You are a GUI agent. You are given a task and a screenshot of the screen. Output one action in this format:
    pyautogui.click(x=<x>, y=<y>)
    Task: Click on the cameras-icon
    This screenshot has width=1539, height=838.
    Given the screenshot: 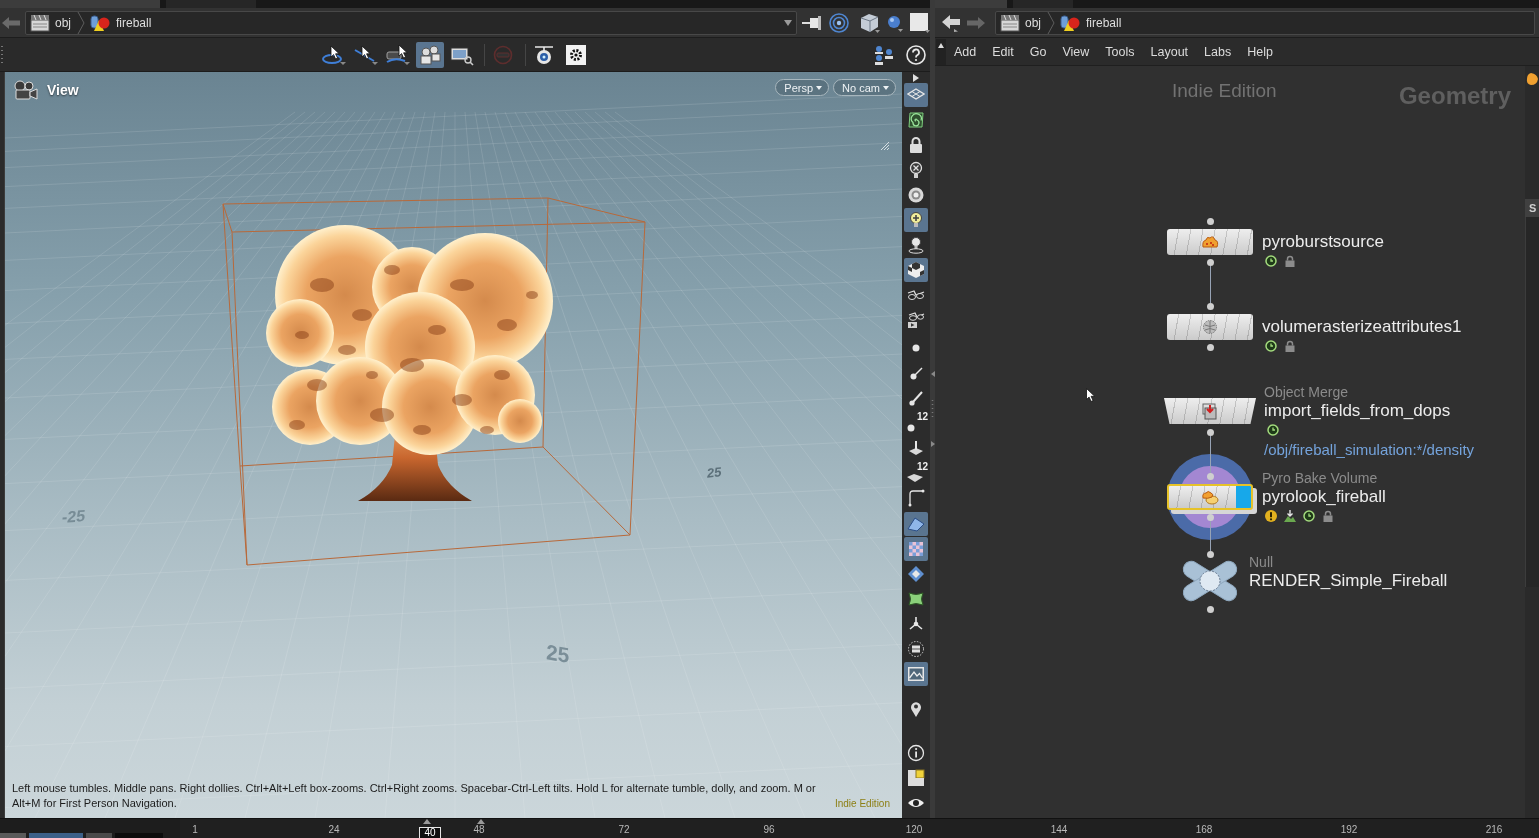 What is the action you would take?
    pyautogui.click(x=430, y=54)
    